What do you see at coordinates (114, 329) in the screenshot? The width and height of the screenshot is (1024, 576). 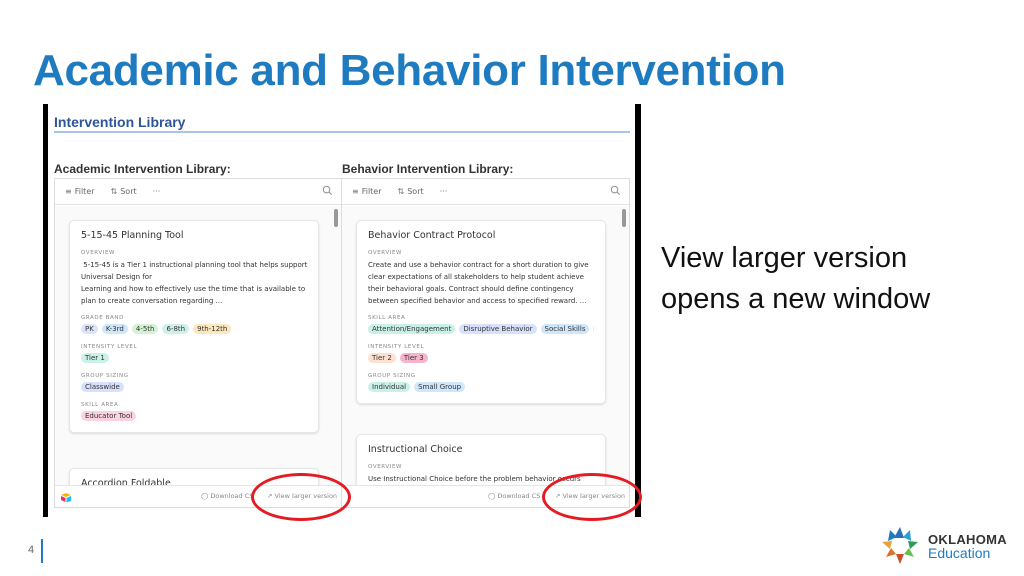 I see `tag-chip: K-3rd` at bounding box center [114, 329].